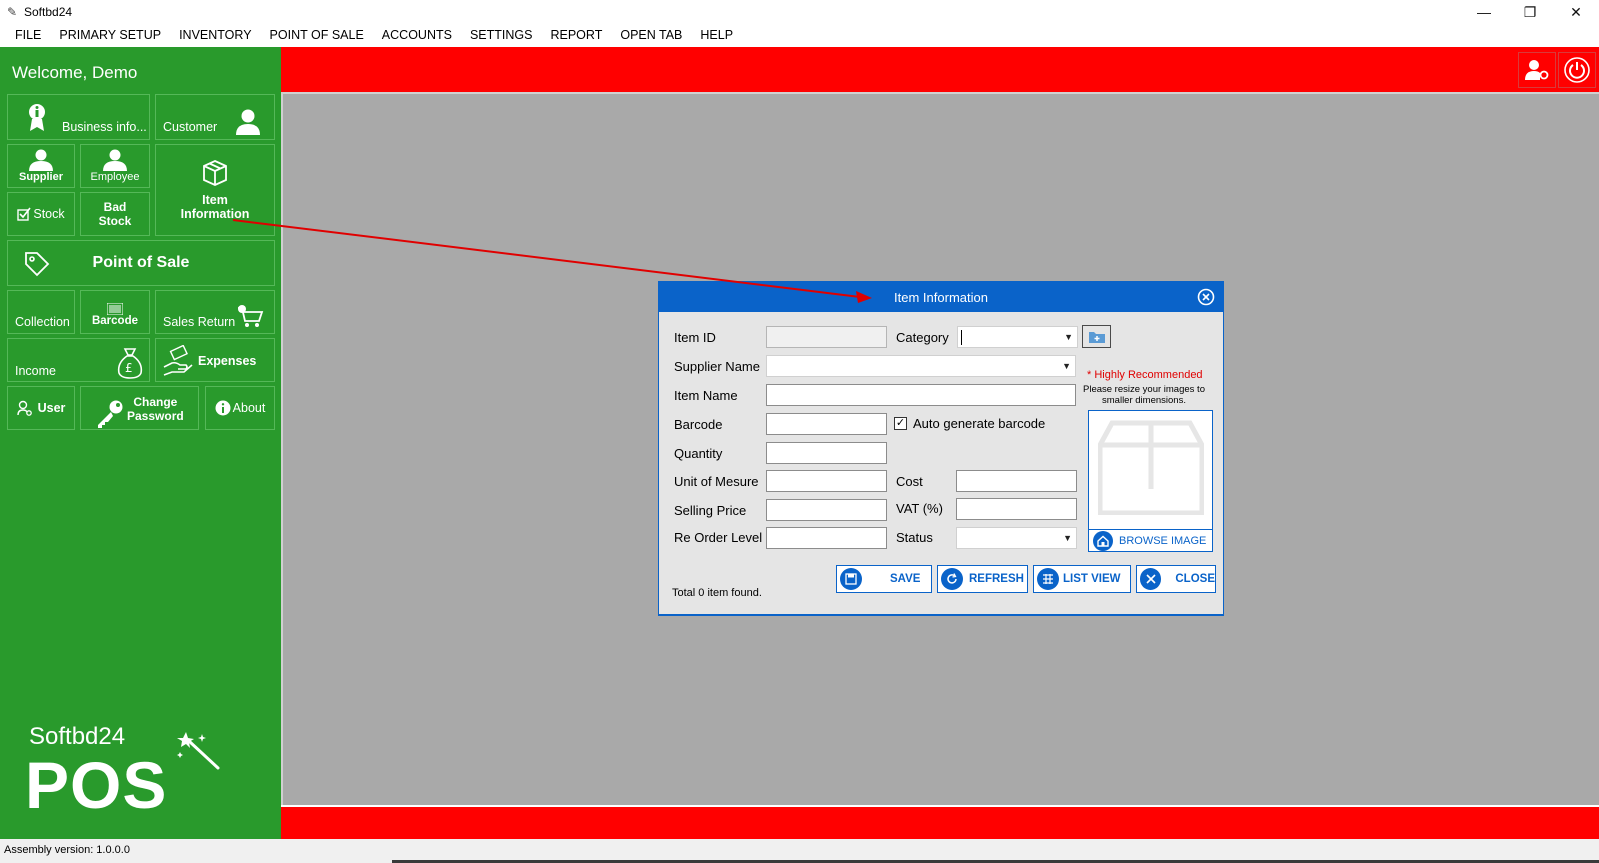 The height and width of the screenshot is (863, 1599). What do you see at coordinates (961, 337) in the screenshot?
I see `text-cursor` at bounding box center [961, 337].